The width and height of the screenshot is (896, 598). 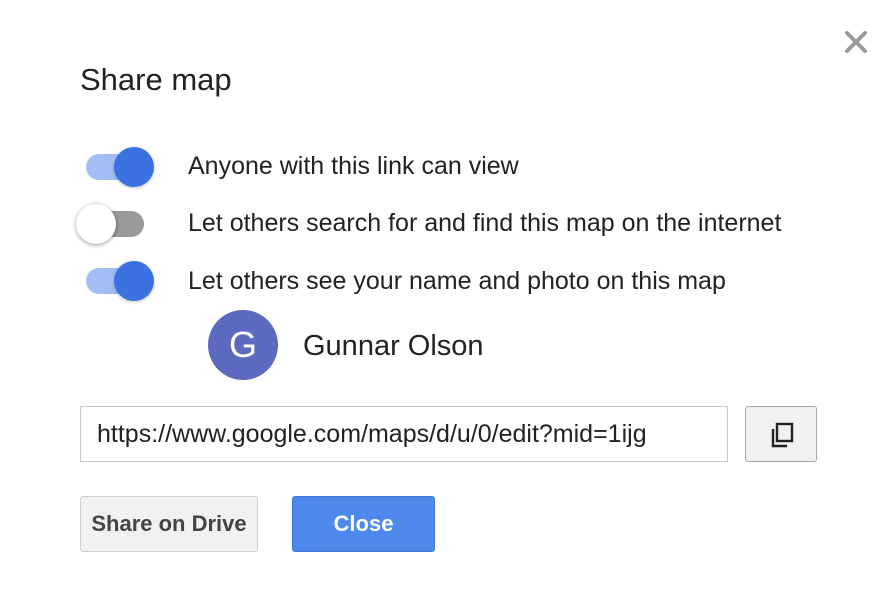 I want to click on toggle-show-name-photo, so click(x=117, y=280).